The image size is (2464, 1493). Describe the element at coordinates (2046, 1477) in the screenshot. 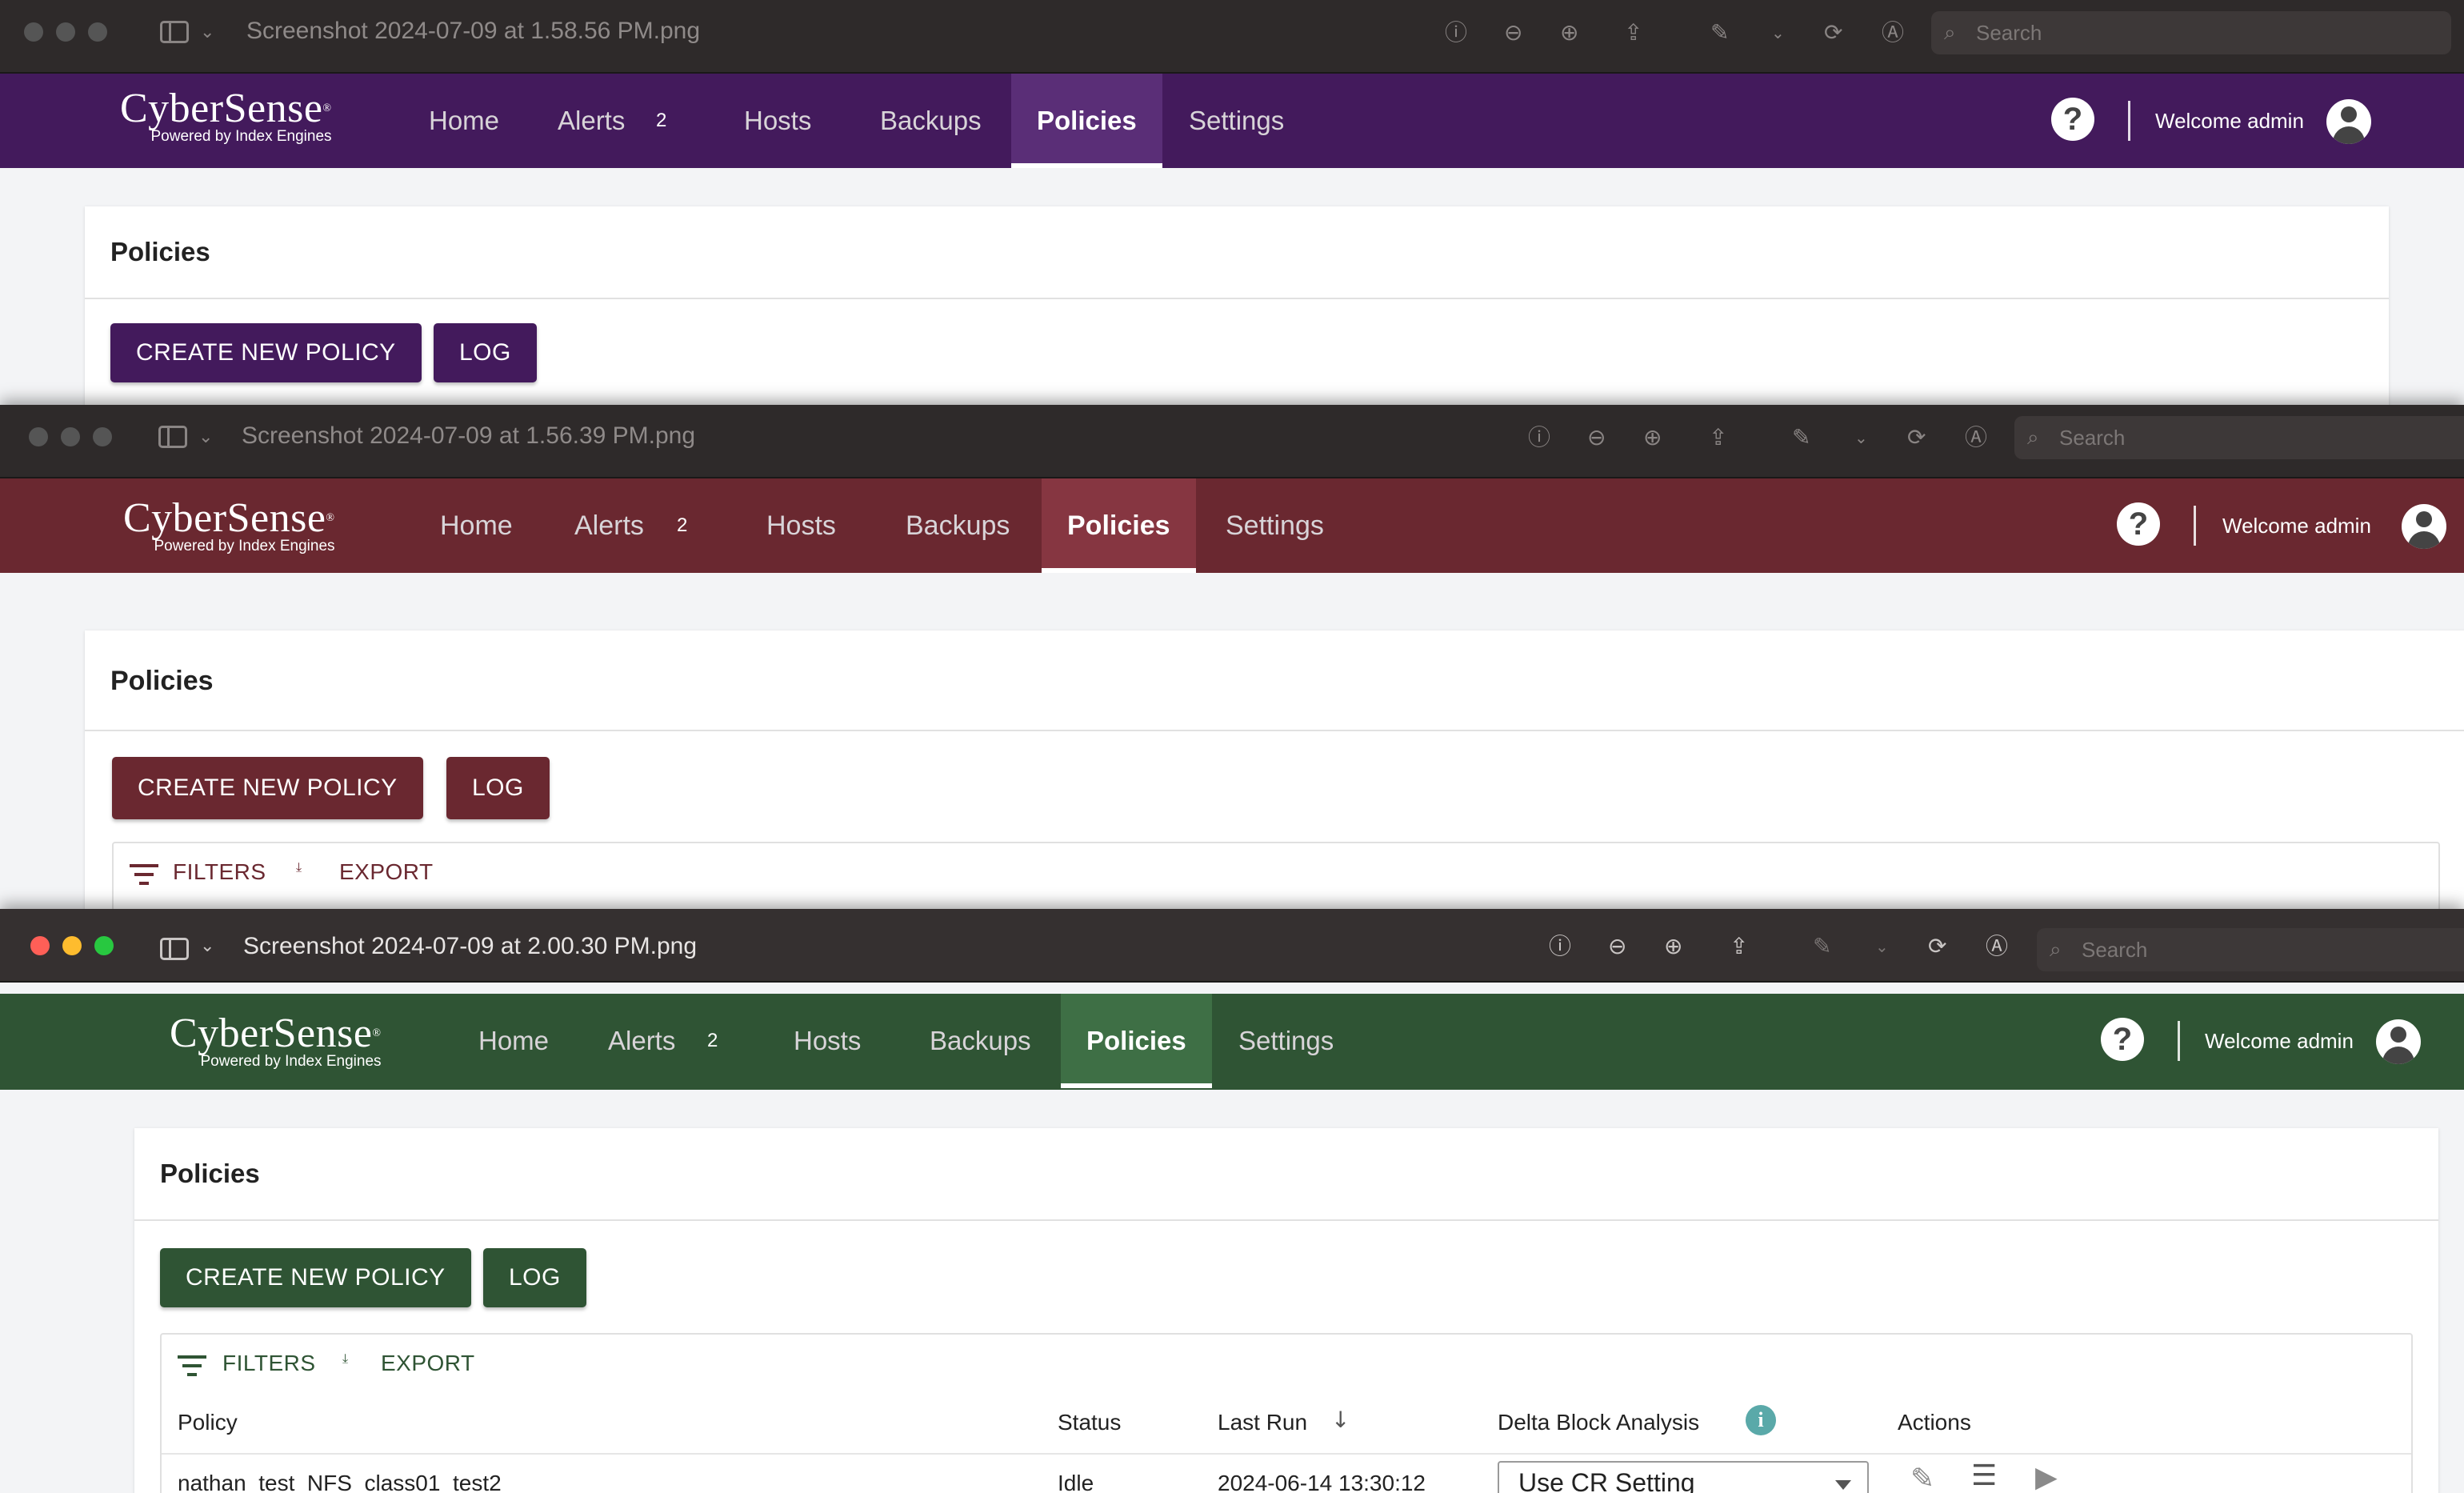

I see `run-play-icon: ▶` at that location.